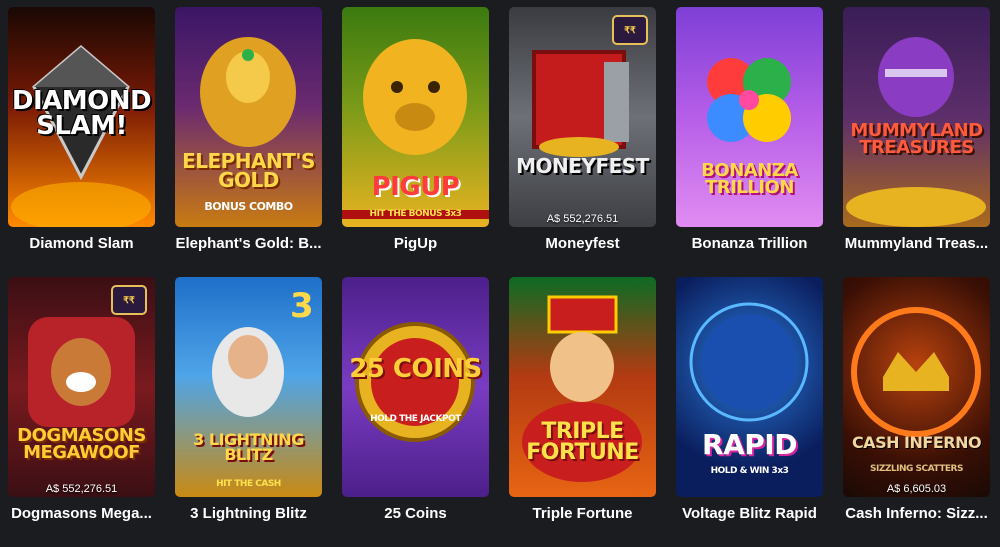 The height and width of the screenshot is (547, 1000). What do you see at coordinates (415, 243) in the screenshot?
I see `game-title: PigUp` at bounding box center [415, 243].